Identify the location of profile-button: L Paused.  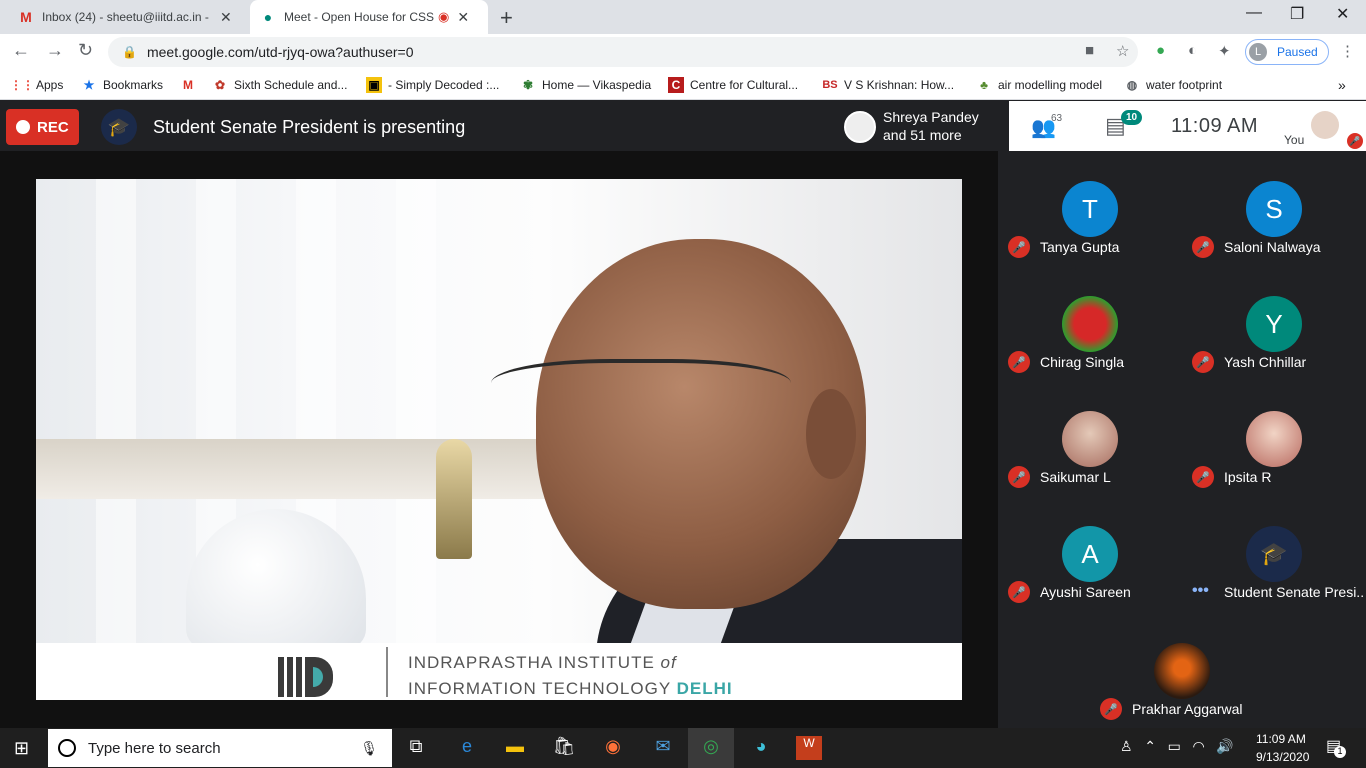
(1287, 52).